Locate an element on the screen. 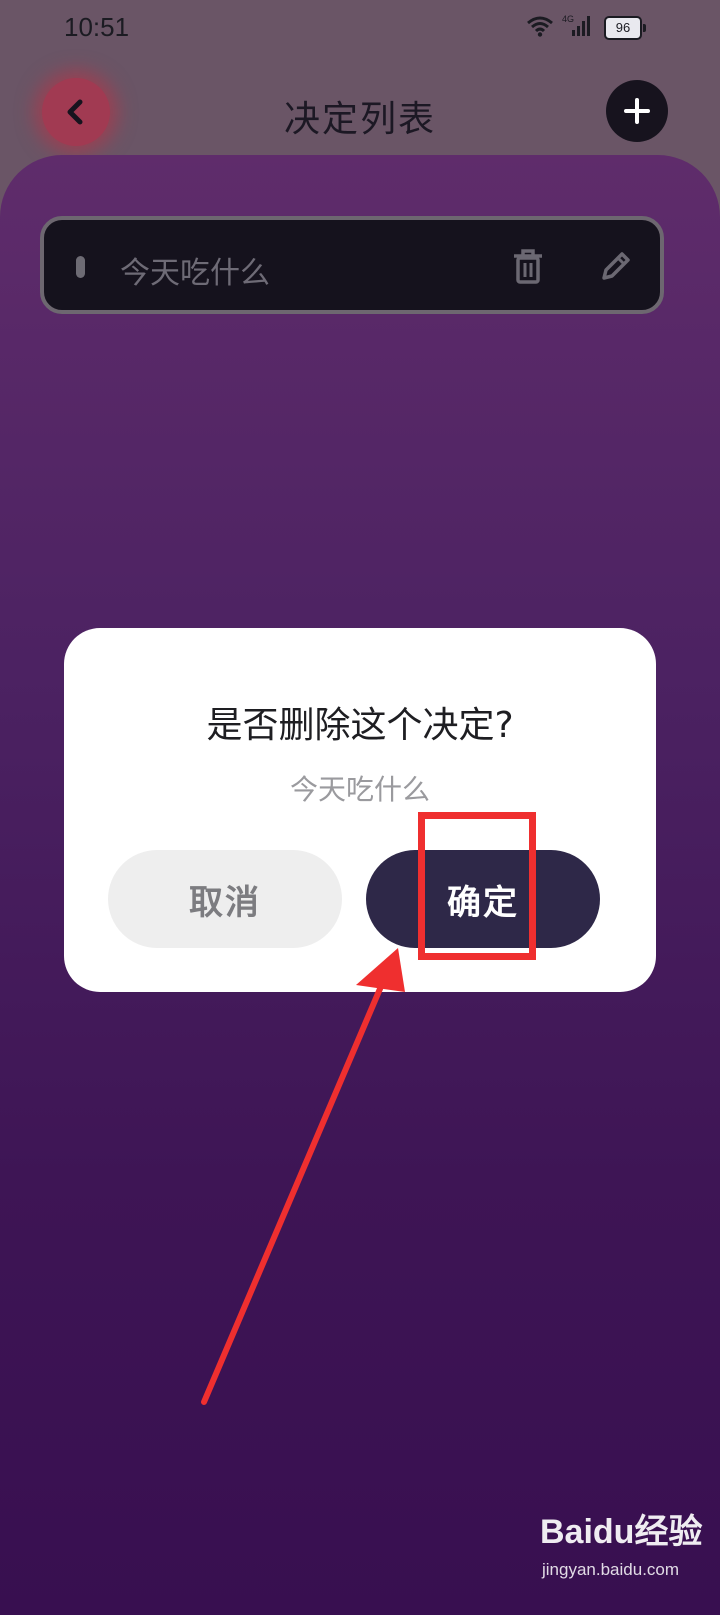  watermark: Baidu经验 jingyan.baidu.com is located at coordinates (625, 1545).